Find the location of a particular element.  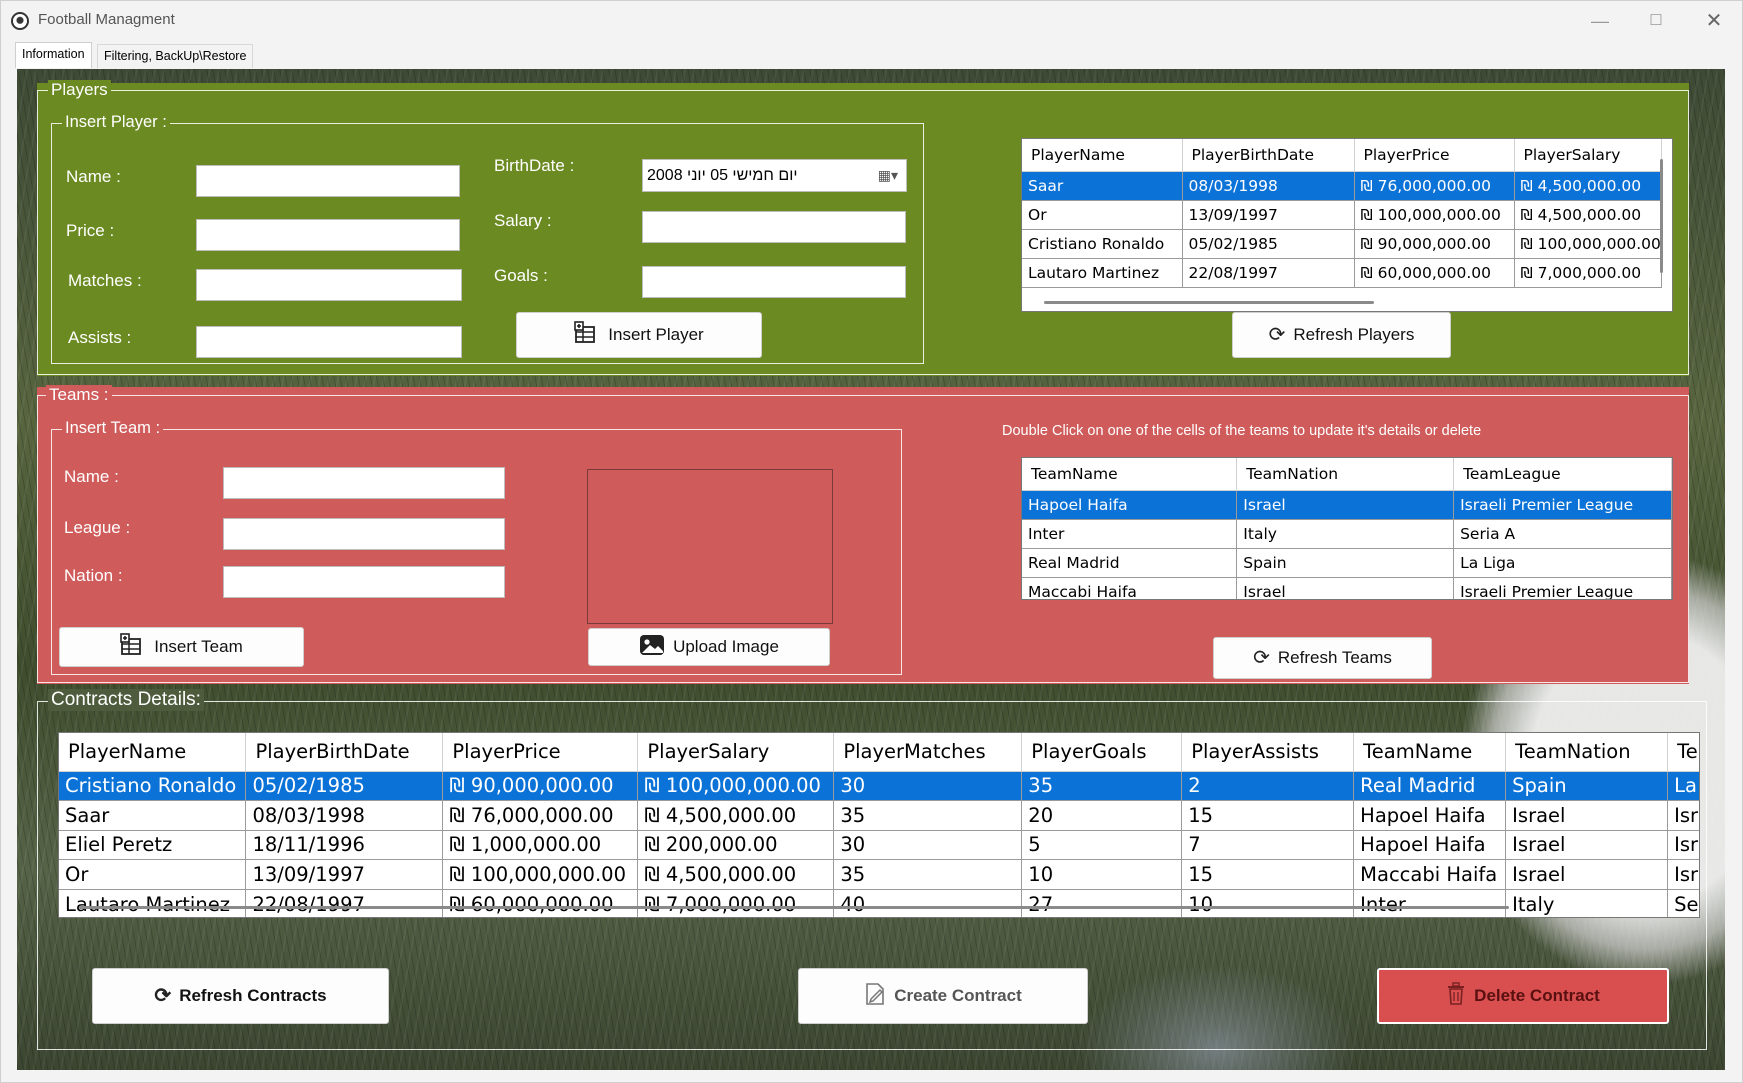

table-cell: 5 is located at coordinates (1102, 845).